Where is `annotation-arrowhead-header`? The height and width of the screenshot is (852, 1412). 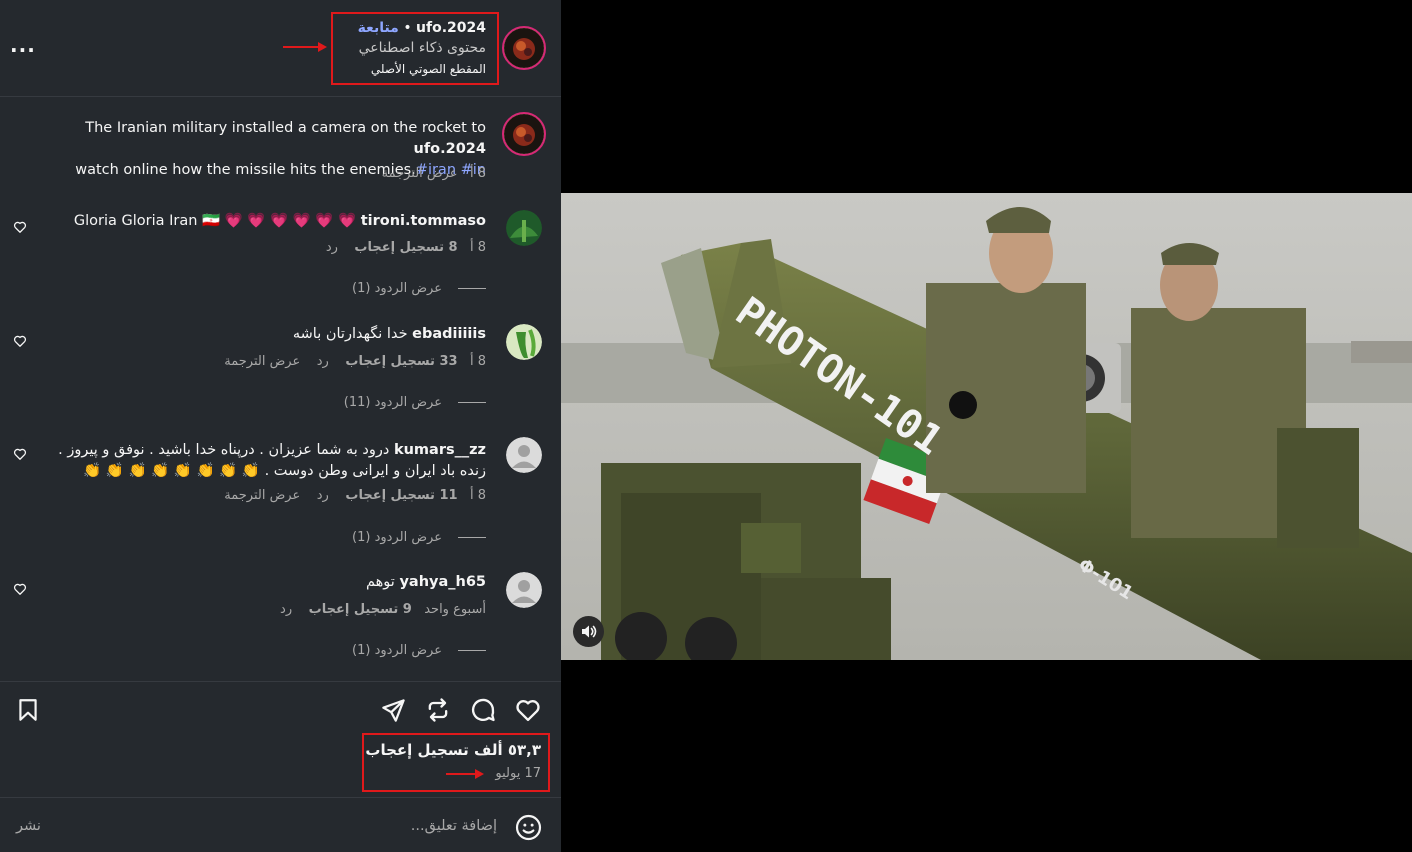 annotation-arrowhead-header is located at coordinates (322, 47).